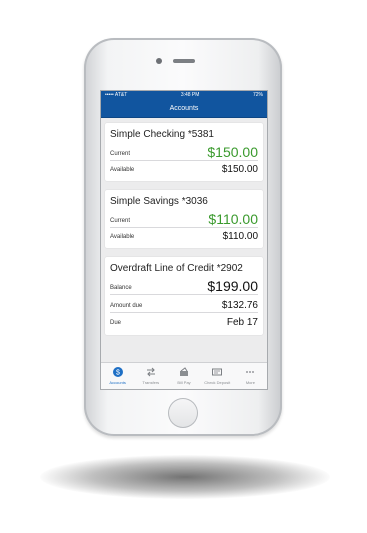  Describe the element at coordinates (232, 152) in the screenshot. I see `current-balance: $150.00` at that location.